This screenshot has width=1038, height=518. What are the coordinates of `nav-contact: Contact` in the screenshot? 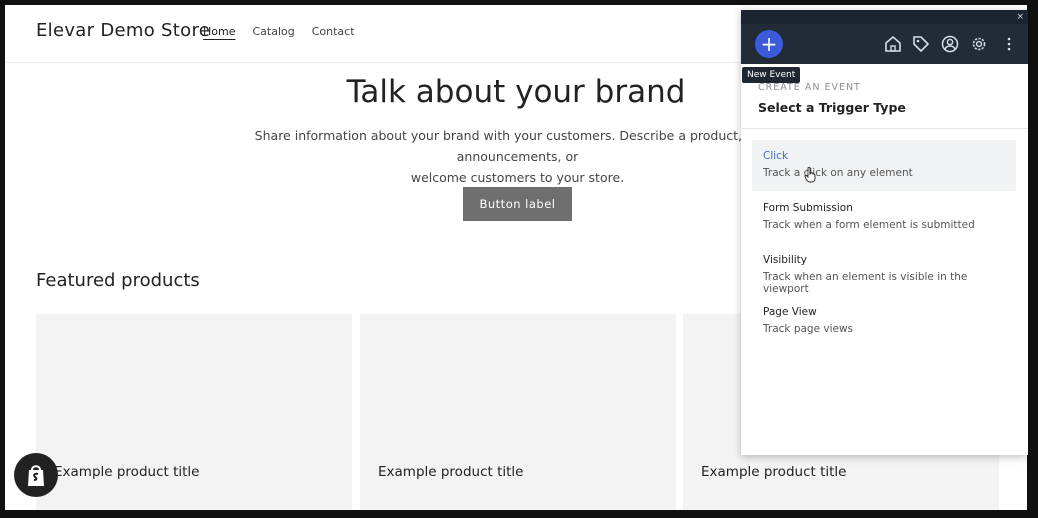 It's located at (333, 31).